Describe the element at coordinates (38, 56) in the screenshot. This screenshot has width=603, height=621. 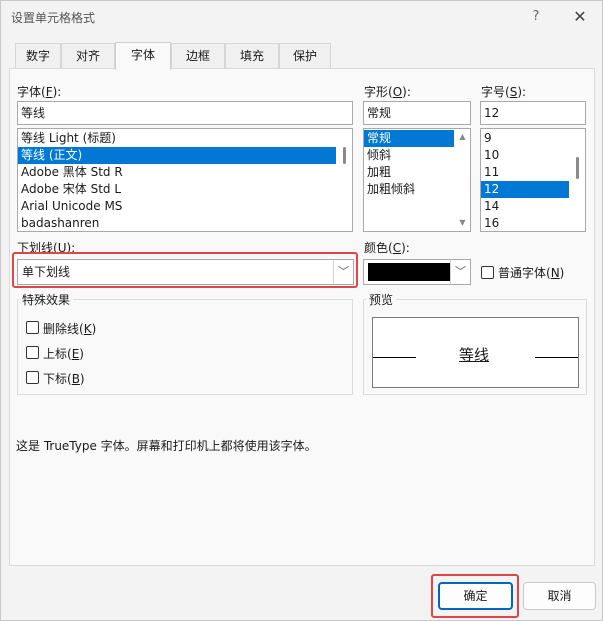
I see `tab-number: 数字` at that location.